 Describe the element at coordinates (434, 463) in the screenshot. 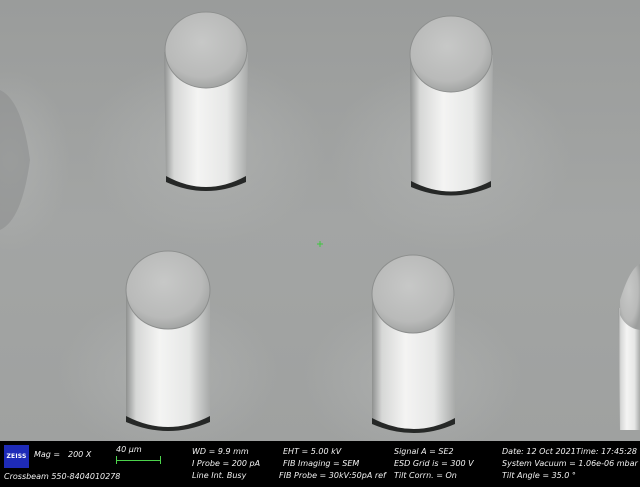

I see `esd-grid: ESD Grid is = 300 V` at that location.